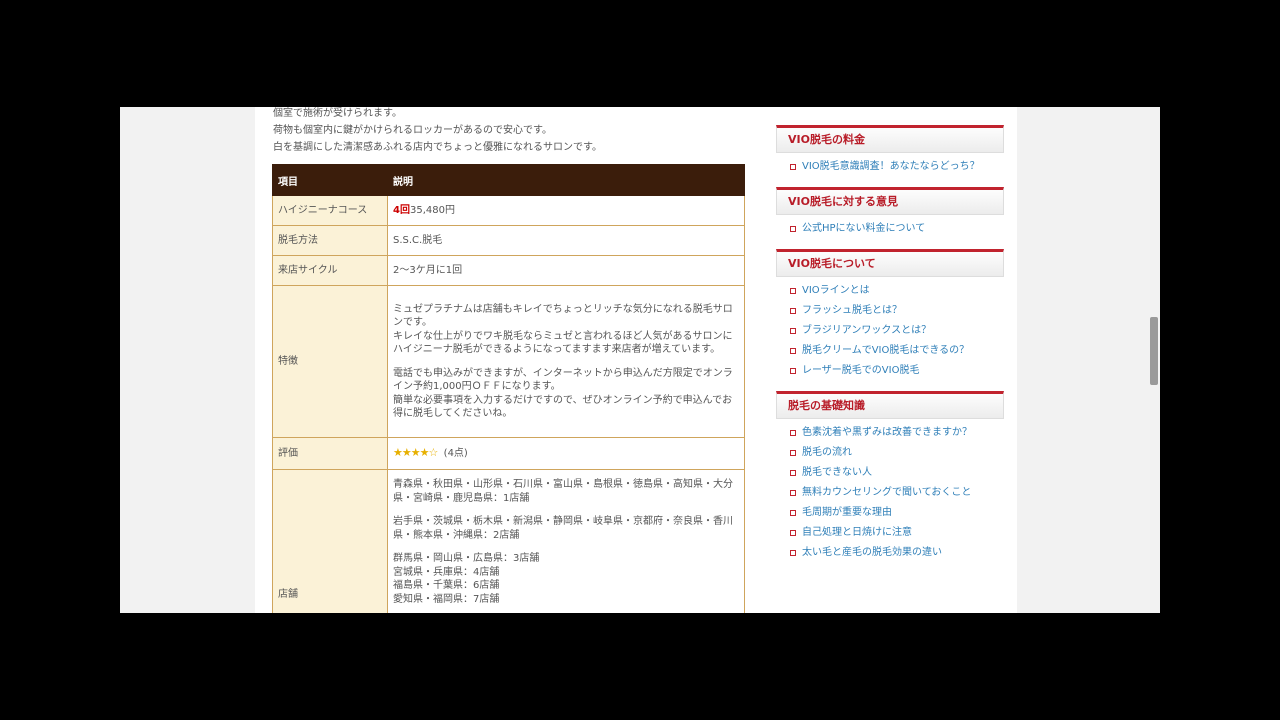 The height and width of the screenshot is (720, 1280). I want to click on sidebar-link: 脱毛できない人, so click(897, 473).